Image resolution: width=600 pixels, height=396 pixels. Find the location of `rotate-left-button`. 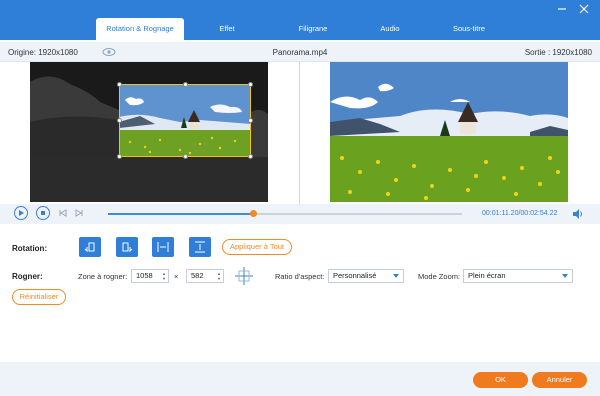

rotate-left-button is located at coordinates (90, 247).